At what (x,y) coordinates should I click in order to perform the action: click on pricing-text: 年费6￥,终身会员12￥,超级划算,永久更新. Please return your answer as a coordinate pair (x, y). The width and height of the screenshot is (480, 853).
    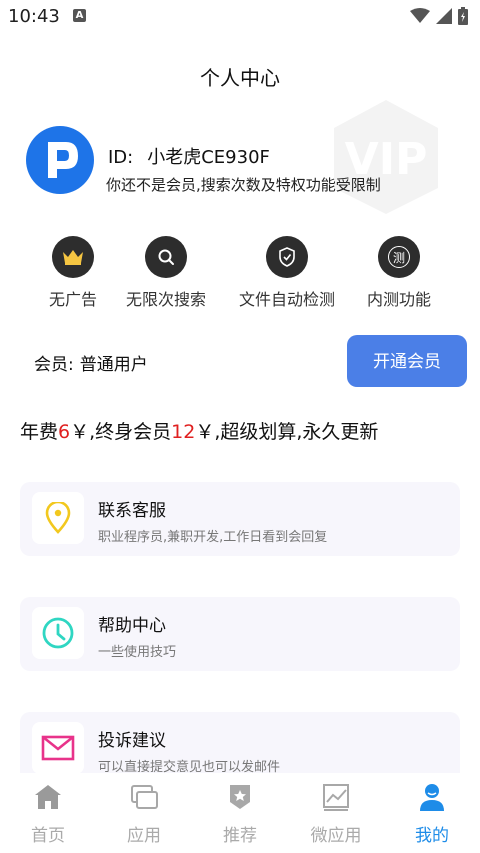
    Looking at the image, I should click on (199, 430).